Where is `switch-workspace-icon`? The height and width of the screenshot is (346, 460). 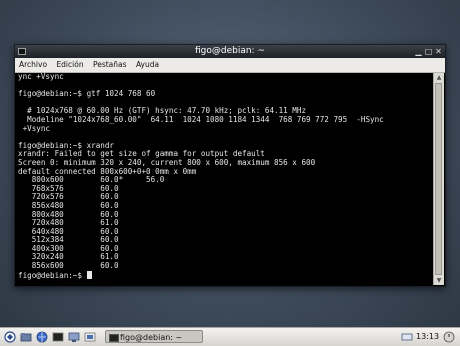 switch-workspace-icon is located at coordinates (90, 337).